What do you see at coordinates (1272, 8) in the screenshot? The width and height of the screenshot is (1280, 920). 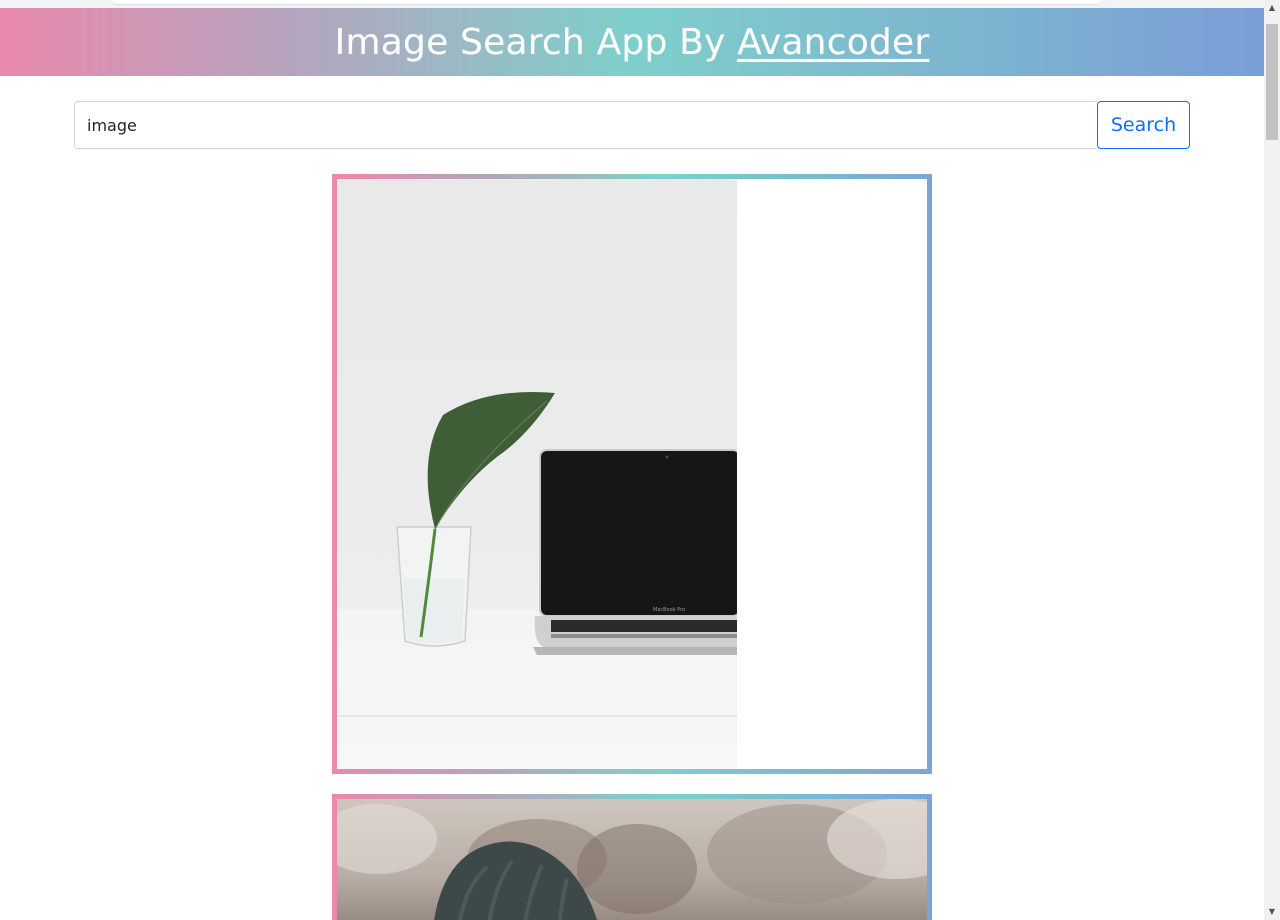 I see `scroll-up-arrow-icon: ▲` at bounding box center [1272, 8].